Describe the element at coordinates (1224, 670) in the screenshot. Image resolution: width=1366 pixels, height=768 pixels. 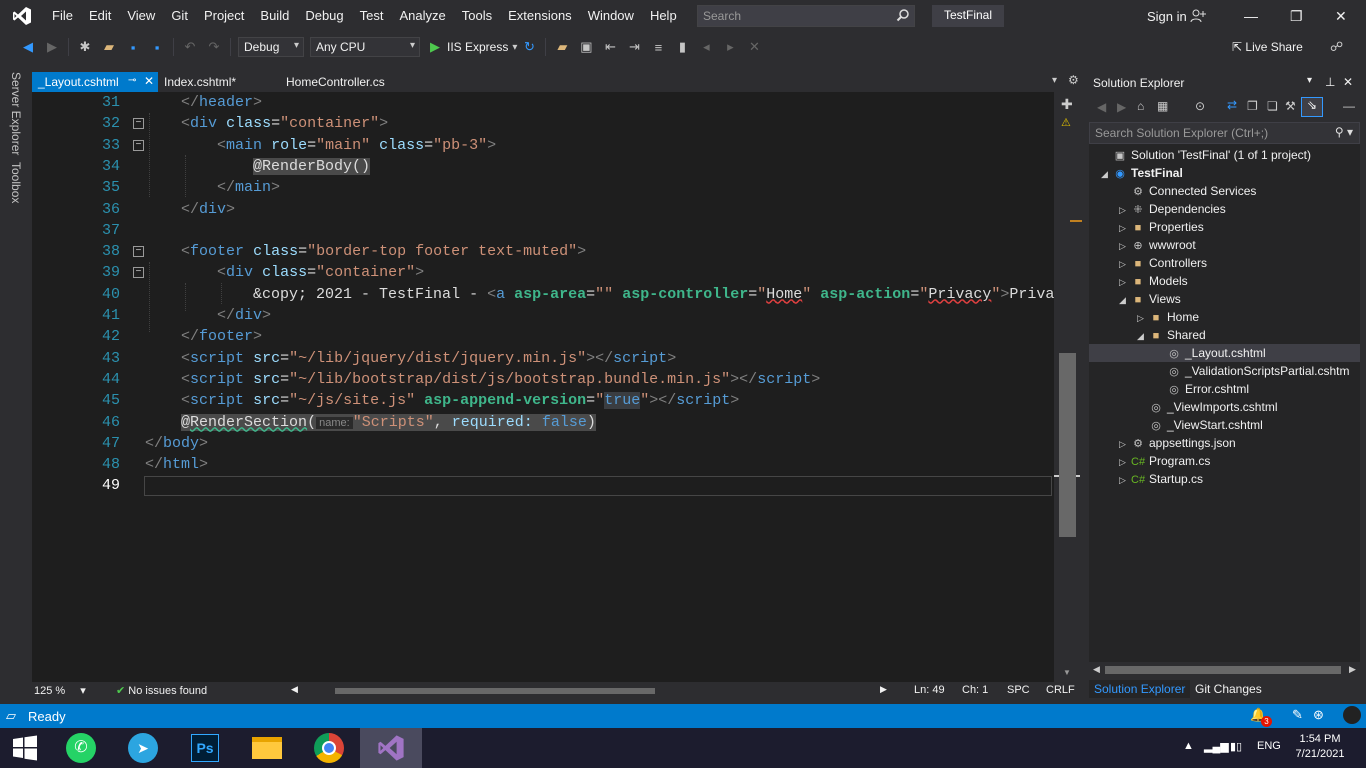
I see `se-horizontal-scrollbar: ◀ ▶` at that location.